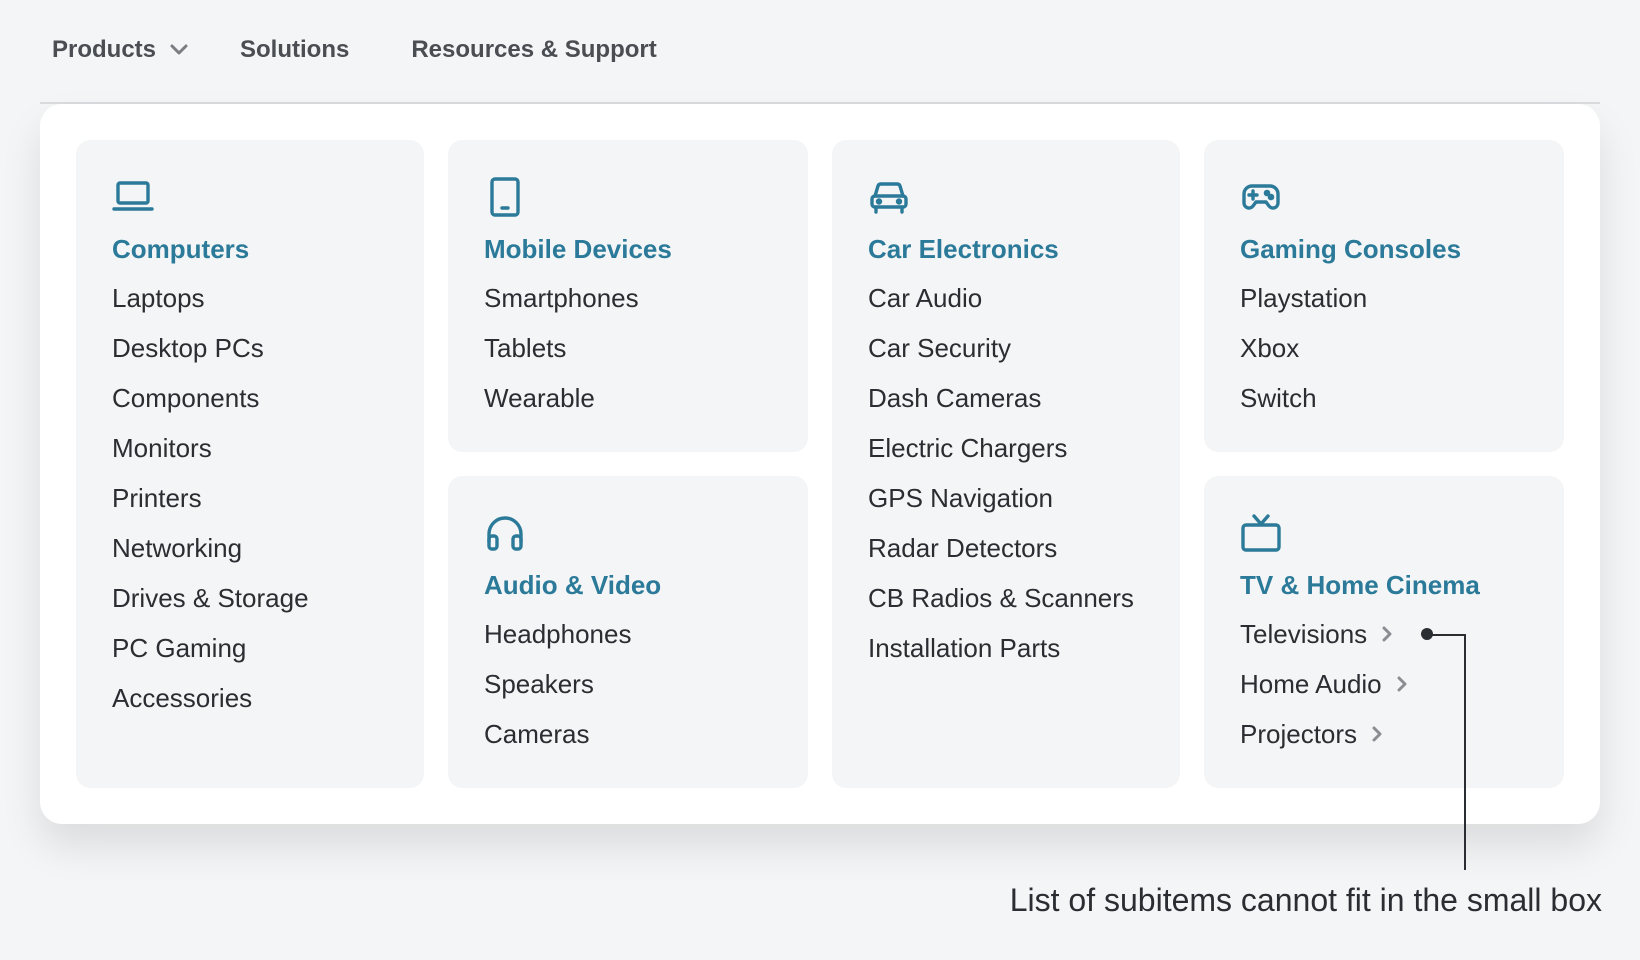  I want to click on category-list-audio-video: Headphones Speakers Cameras, so click(628, 684).